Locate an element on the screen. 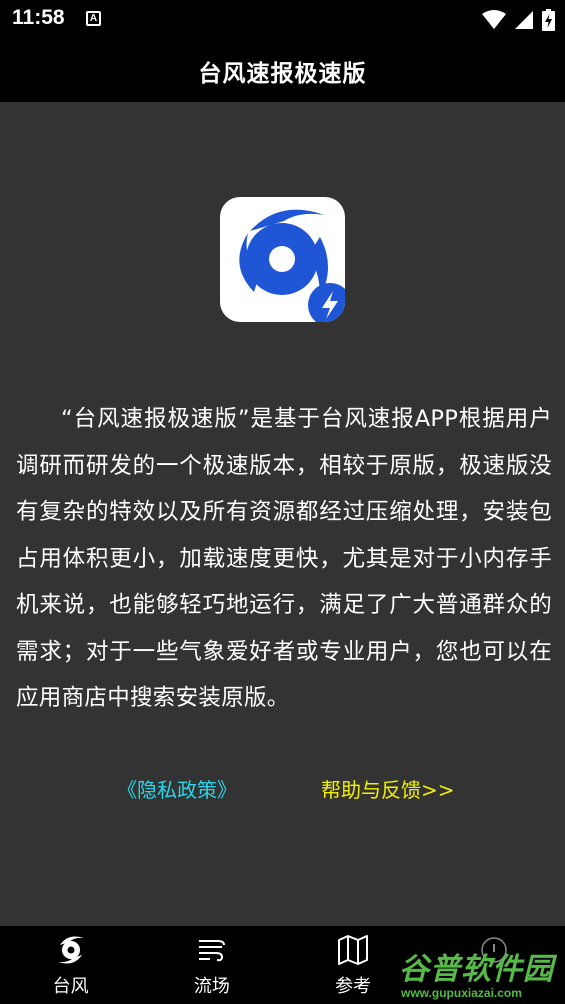 The width and height of the screenshot is (565, 1004). nav-item-typhoon: 台风 is located at coordinates (70, 965).